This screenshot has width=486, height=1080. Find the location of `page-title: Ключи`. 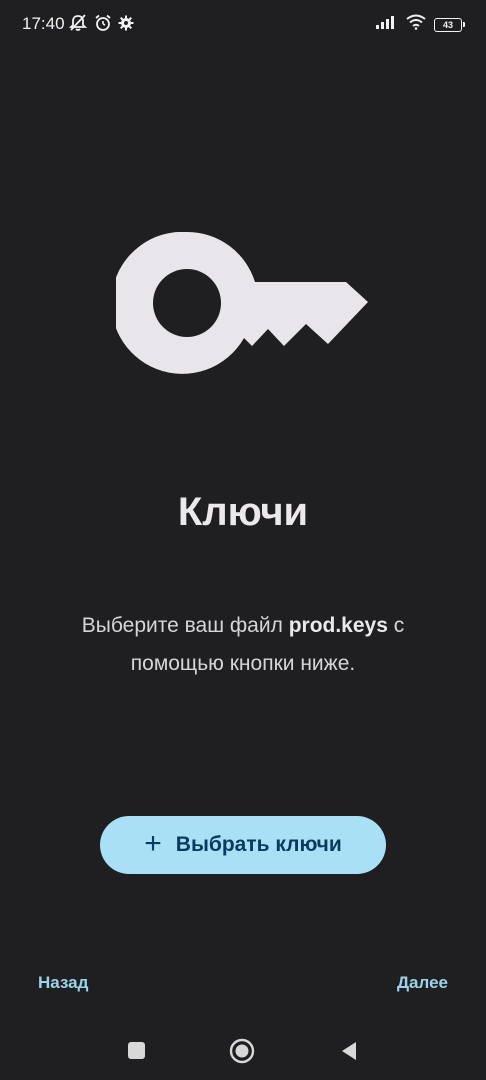

page-title: Ключи is located at coordinates (243, 512).